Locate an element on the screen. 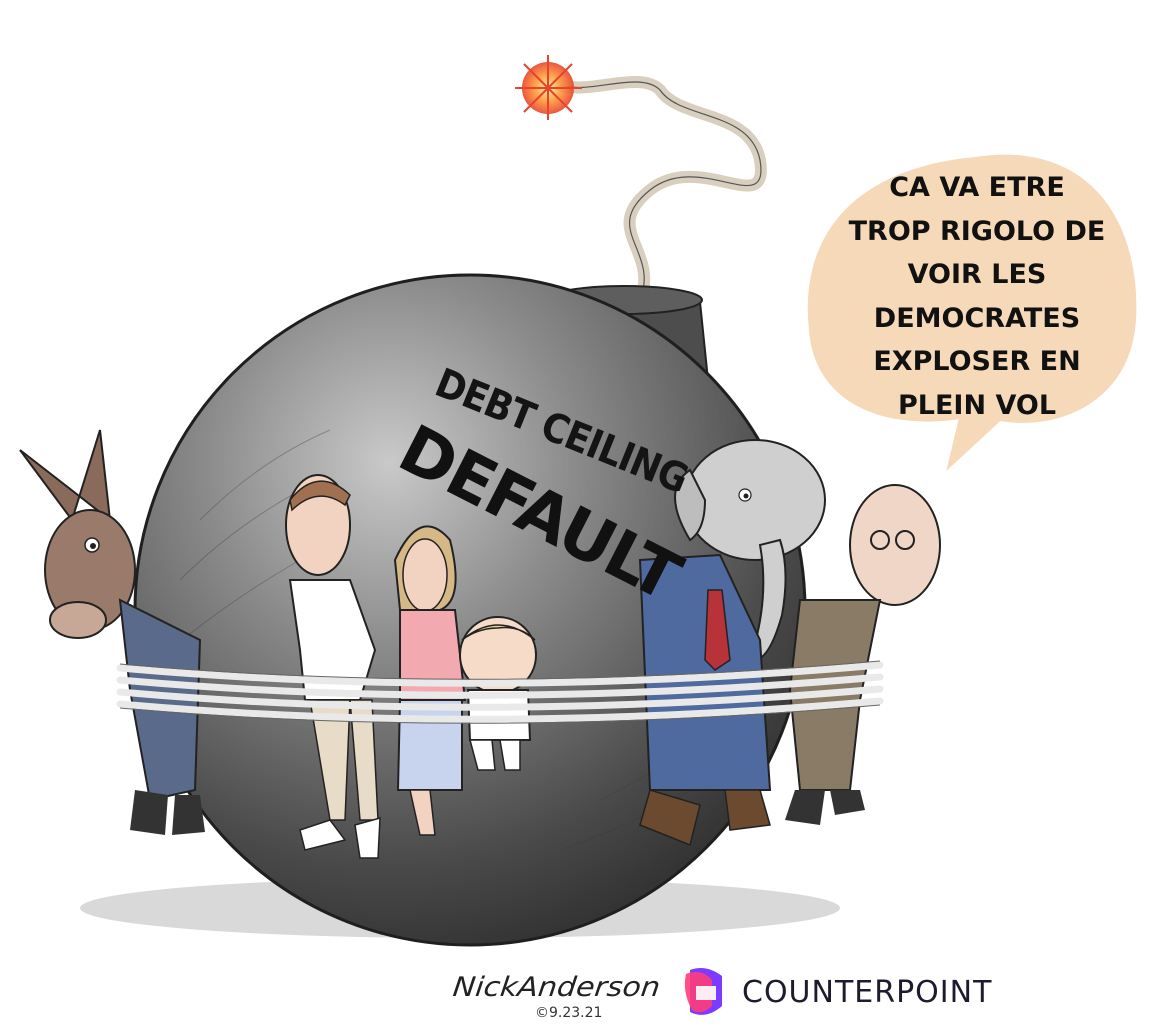 This screenshot has width=1160, height=1029. speech-line: CA VA ETRE is located at coordinates (977, 187).